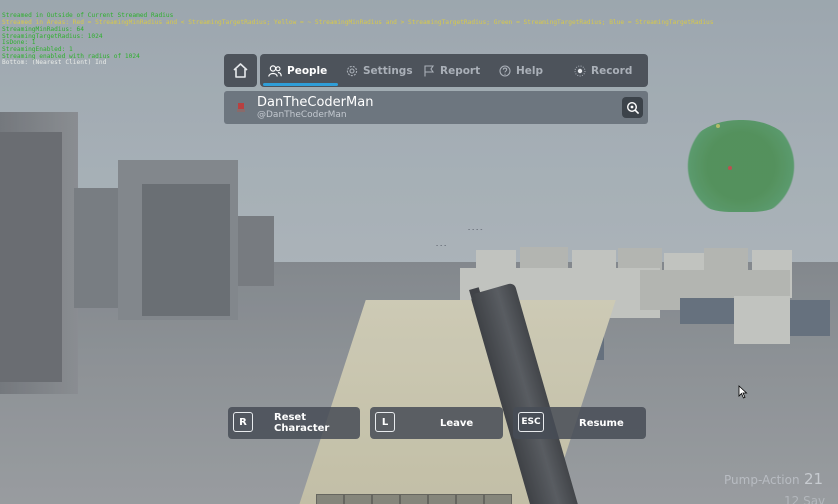 The image size is (838, 504). I want to click on avatar, so click(241, 107).